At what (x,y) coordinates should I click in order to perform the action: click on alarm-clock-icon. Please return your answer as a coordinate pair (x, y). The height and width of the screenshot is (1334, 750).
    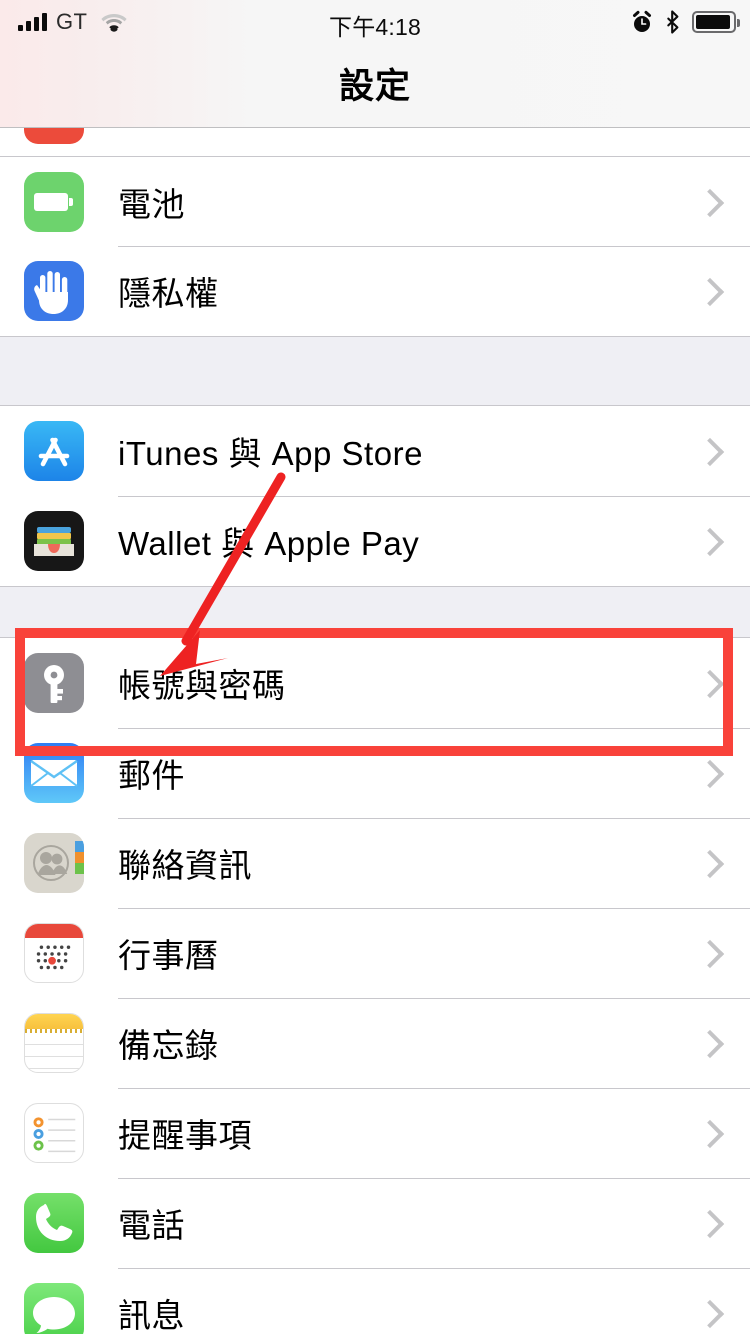
    Looking at the image, I should click on (642, 22).